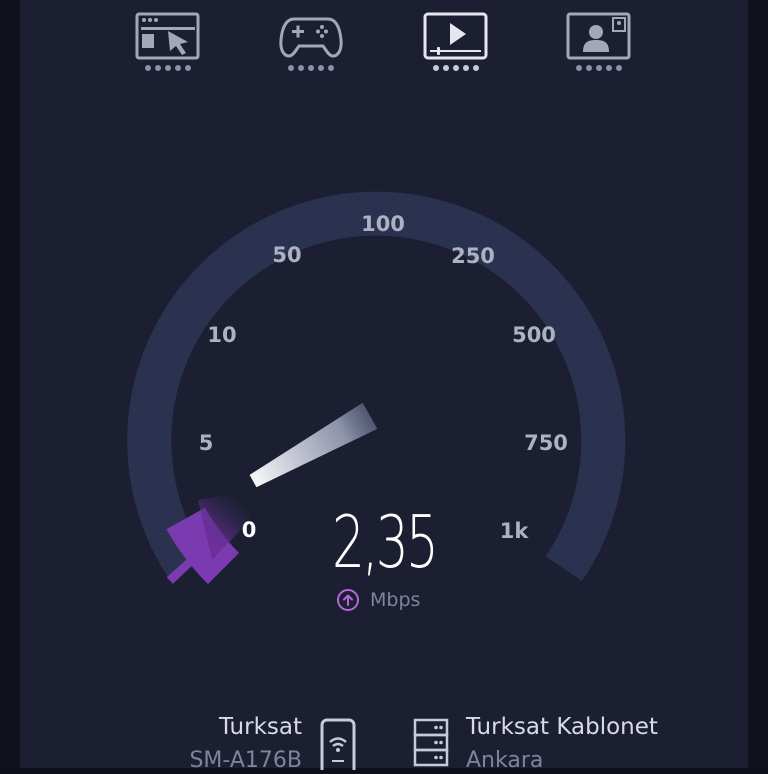 This screenshot has width=768, height=774. I want to click on scale-label-10: 10, so click(221, 335).